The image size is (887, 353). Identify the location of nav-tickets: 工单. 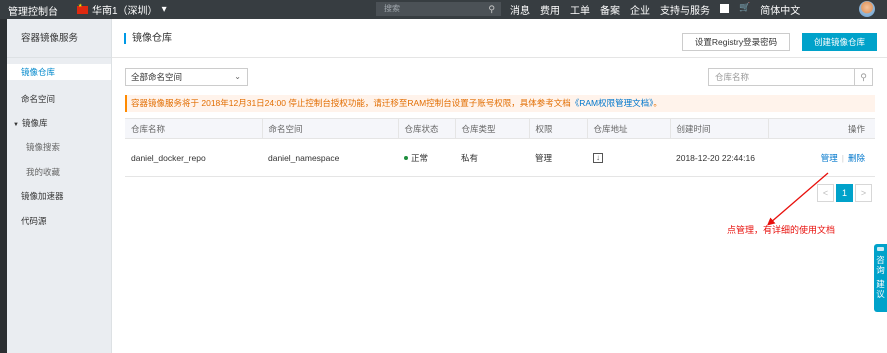
(580, 9).